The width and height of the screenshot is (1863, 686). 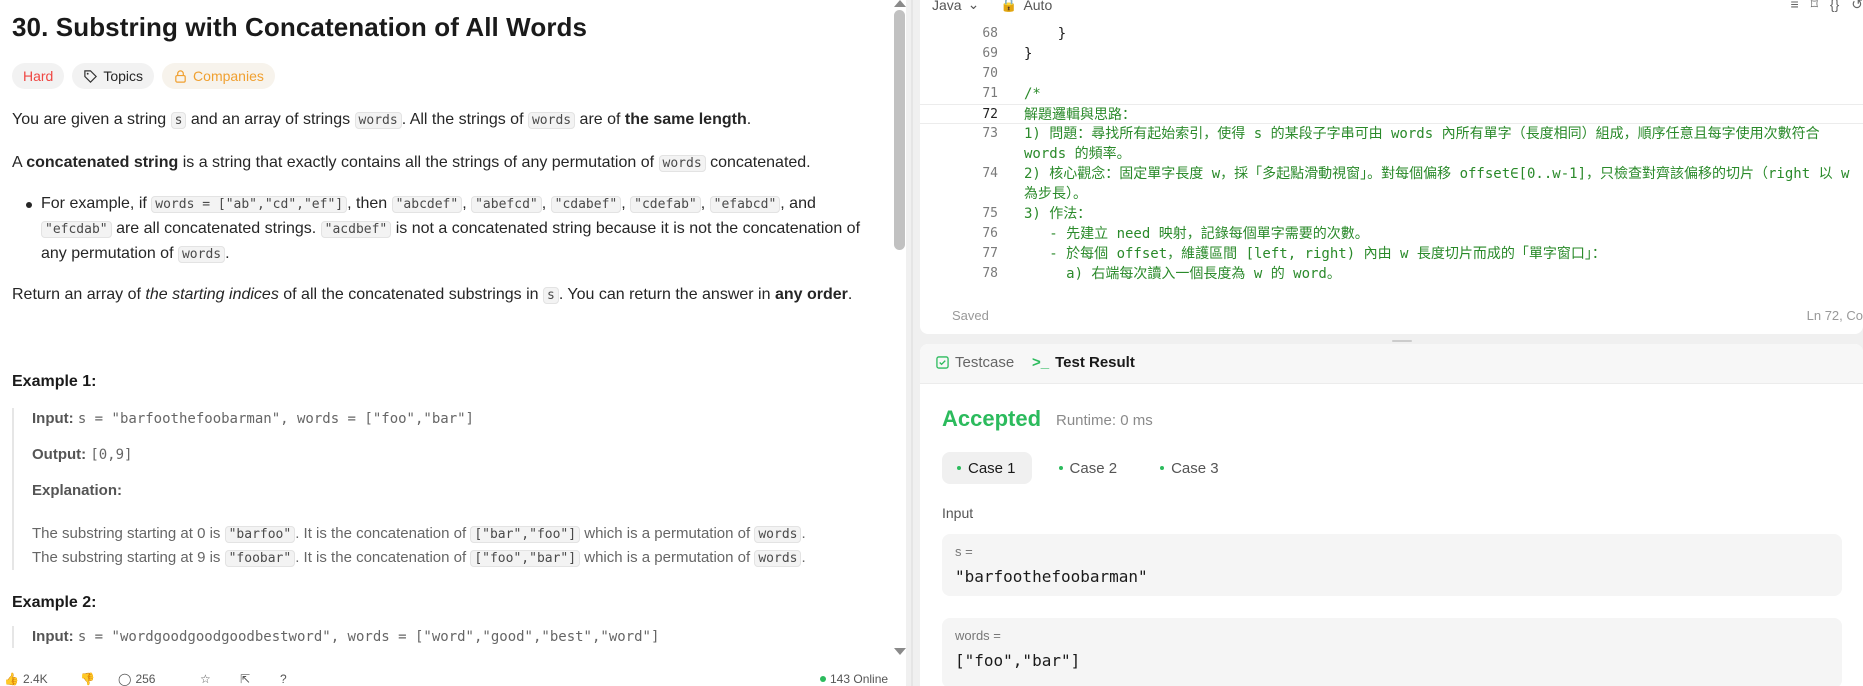 What do you see at coordinates (1391, 74) in the screenshot?
I see `code-line: 70` at bounding box center [1391, 74].